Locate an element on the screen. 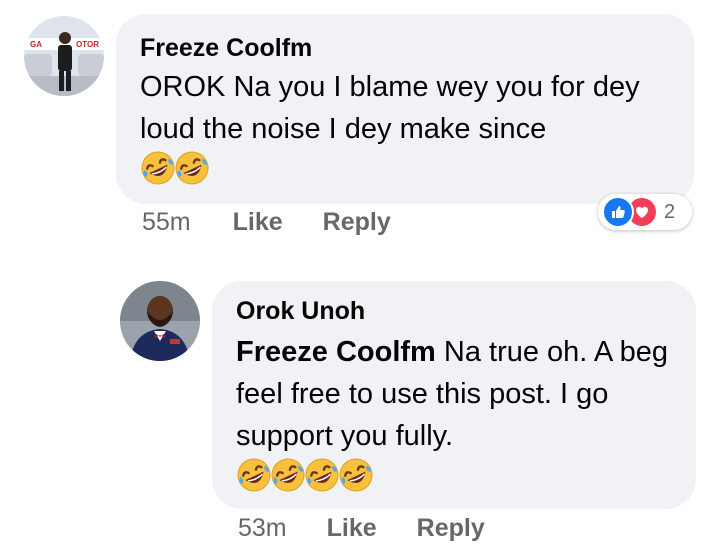  reply-actions: 53m Like Reply is located at coordinates (361, 528).